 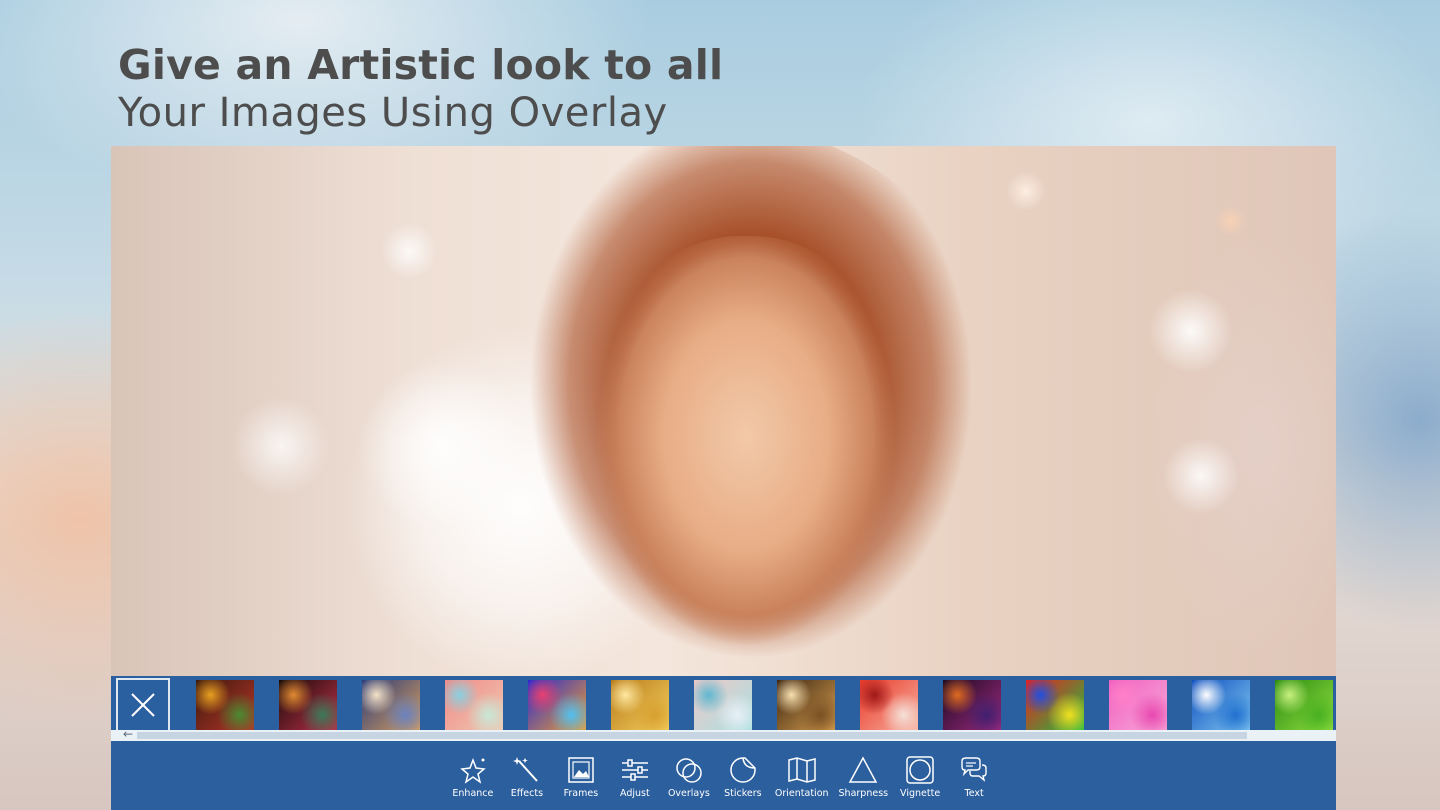 I want to click on sticker-icon, so click(x=743, y=770).